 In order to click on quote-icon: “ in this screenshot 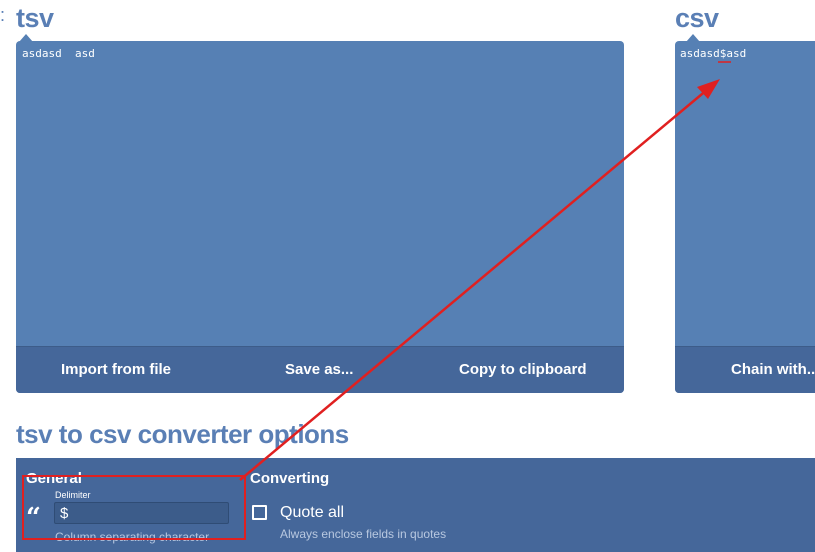, I will do `click(33, 518)`.